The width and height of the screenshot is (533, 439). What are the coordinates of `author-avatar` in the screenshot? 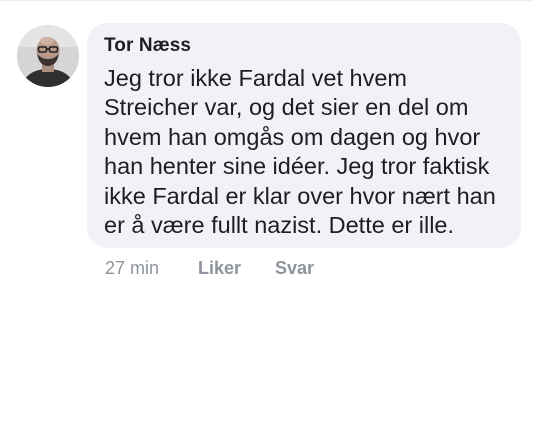 It's located at (48, 56).